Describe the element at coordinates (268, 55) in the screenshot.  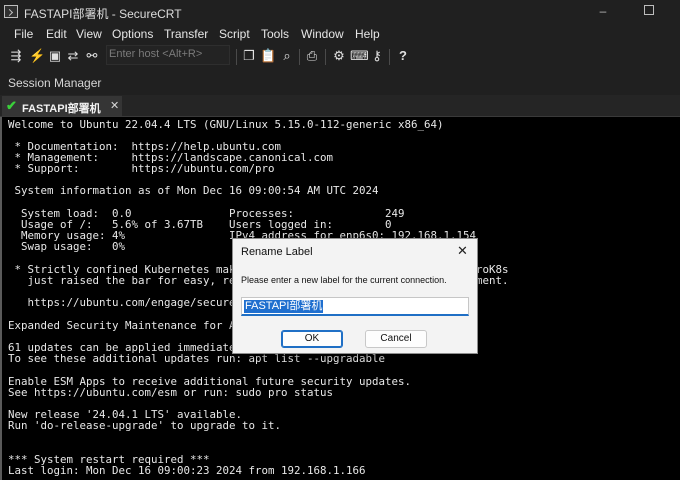
I see `paste-icon: 📋` at that location.